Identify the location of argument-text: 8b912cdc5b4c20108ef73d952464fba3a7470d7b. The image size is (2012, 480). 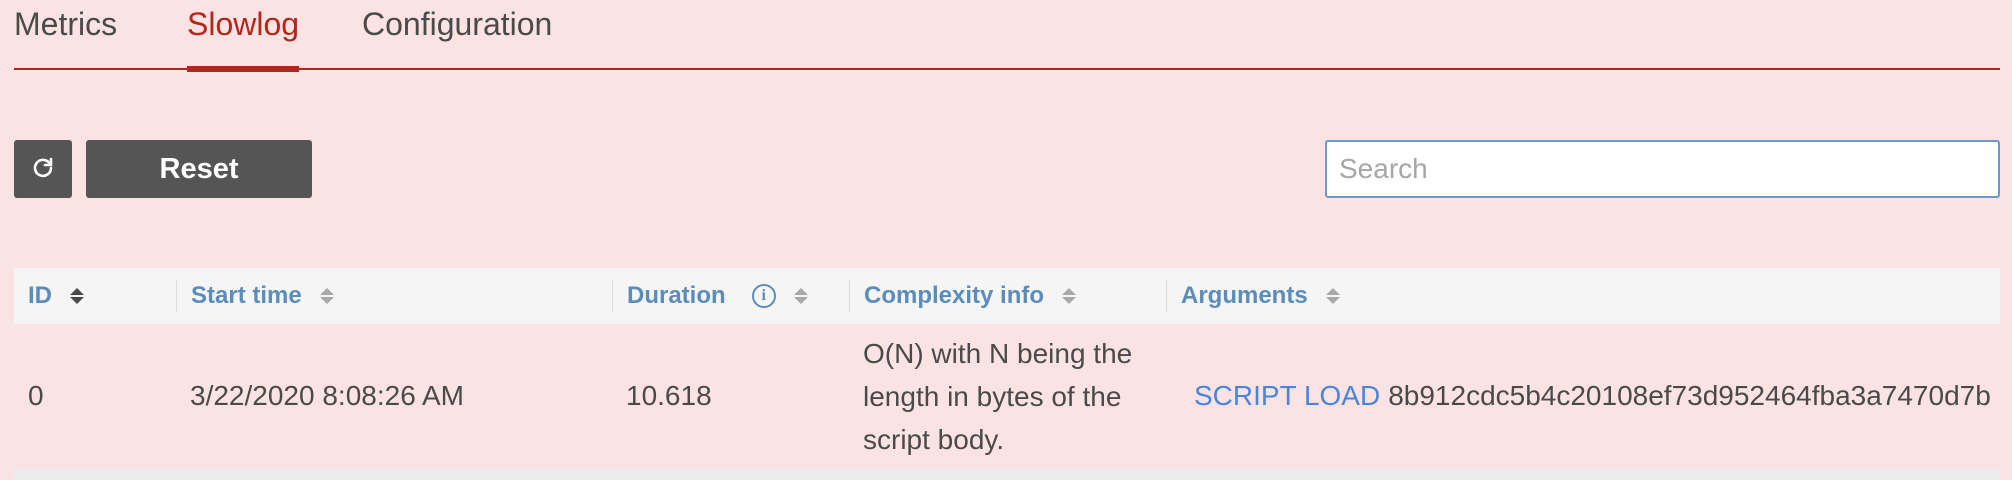
(1689, 395).